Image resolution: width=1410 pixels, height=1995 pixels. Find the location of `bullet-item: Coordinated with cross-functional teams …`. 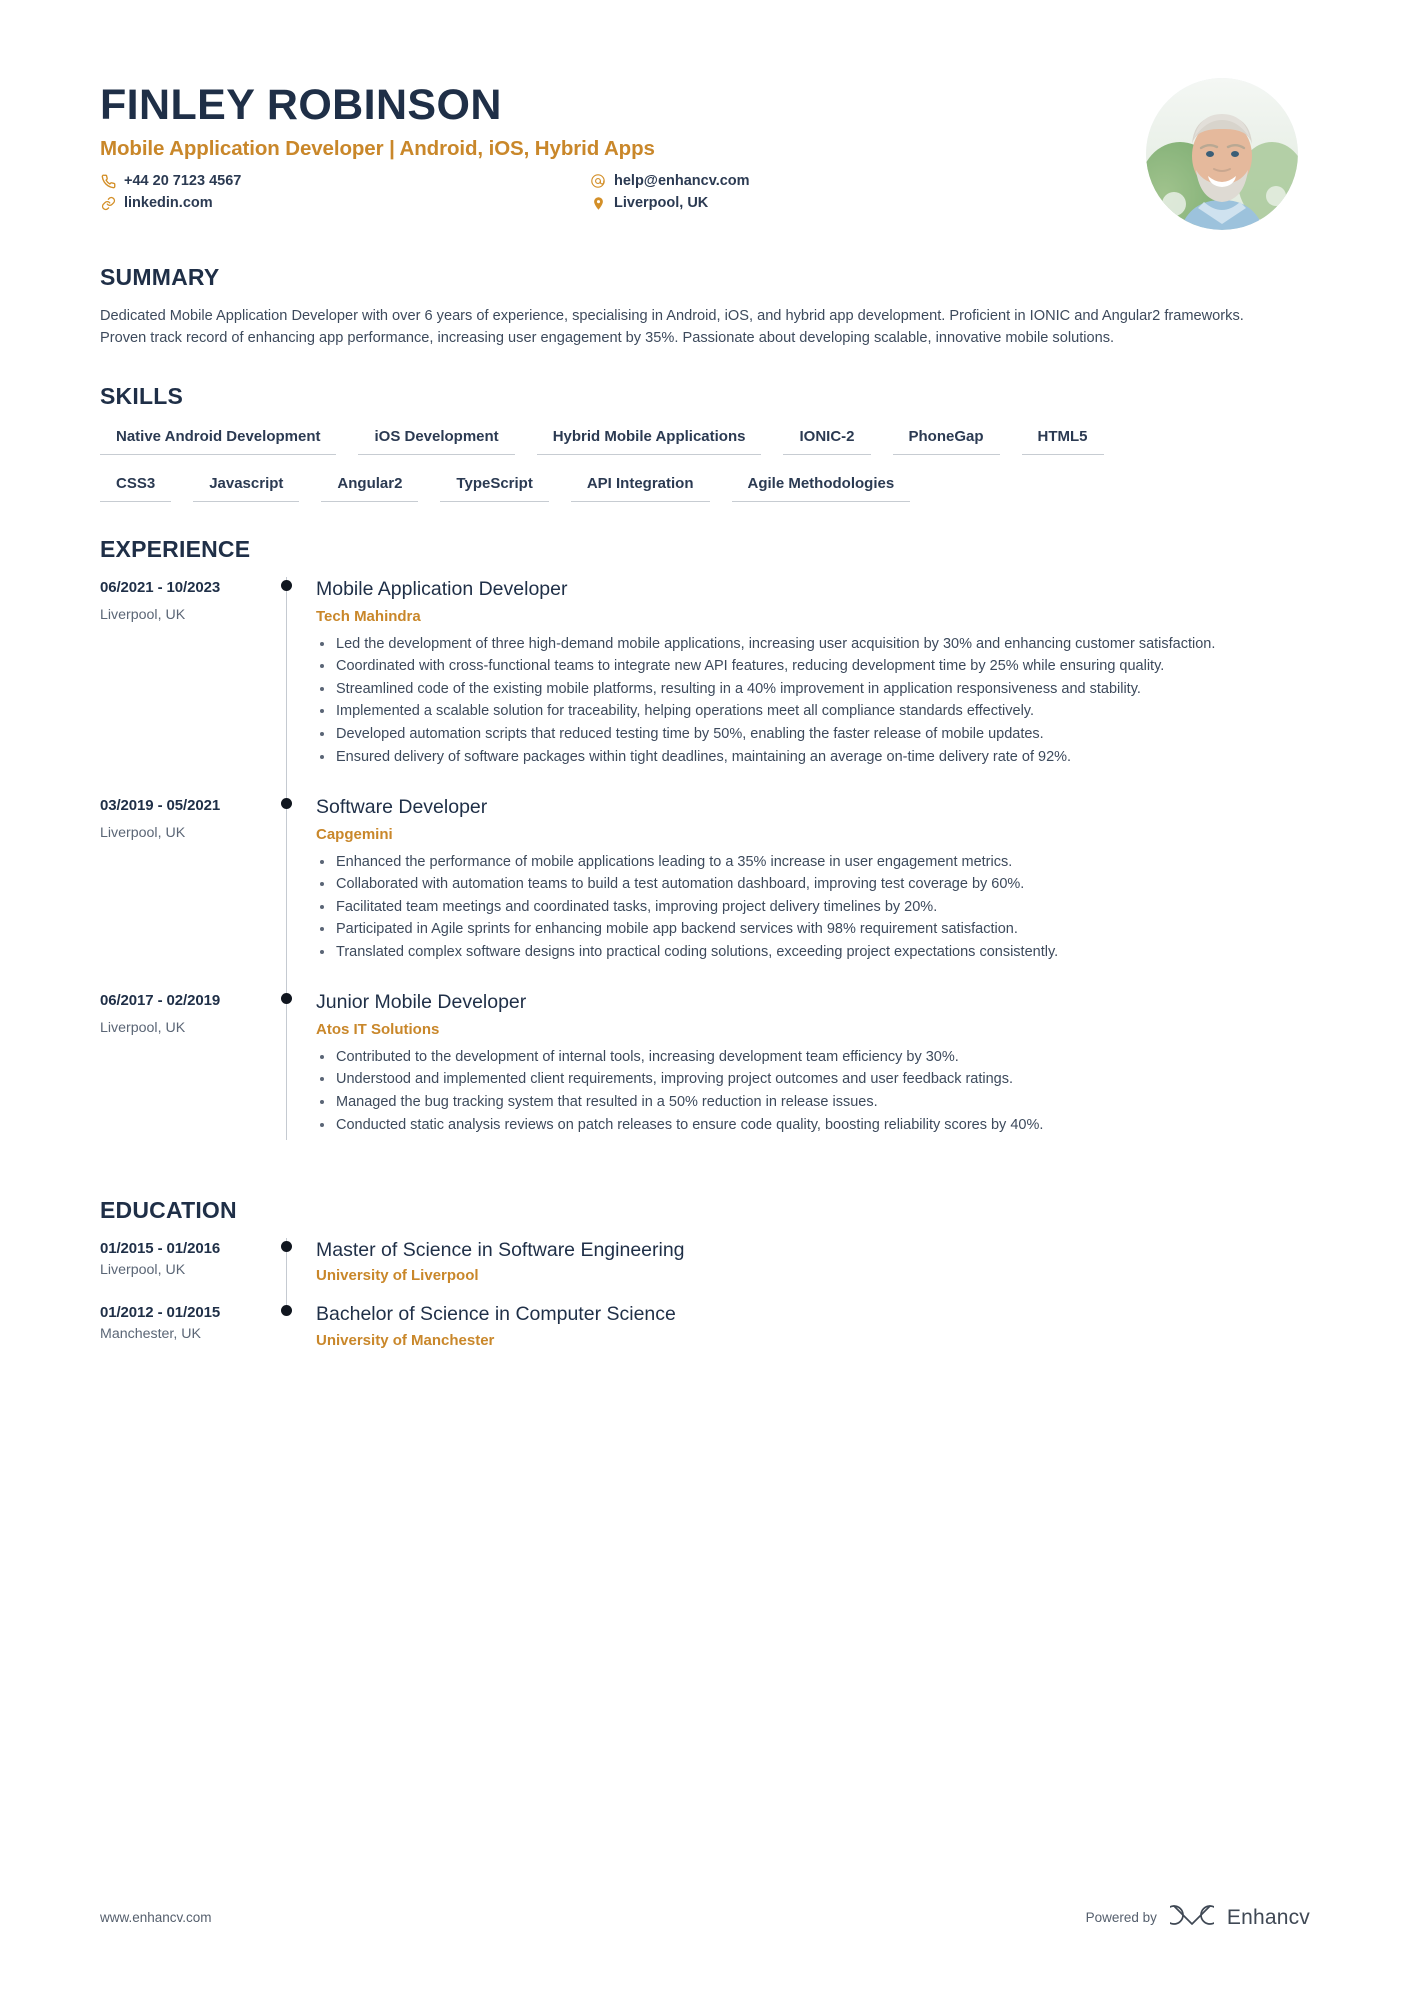

bullet-item: Coordinated with cross-functional teams … is located at coordinates (813, 666).